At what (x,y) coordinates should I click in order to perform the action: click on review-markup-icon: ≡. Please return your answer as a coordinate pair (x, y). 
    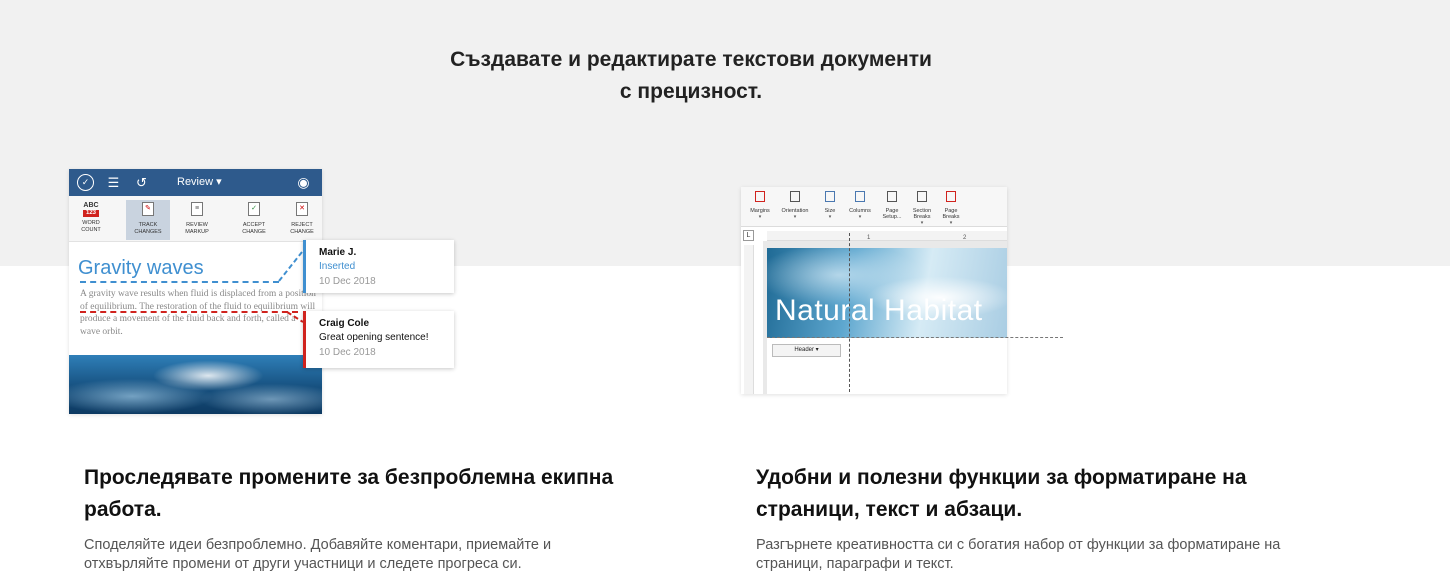
    Looking at the image, I should click on (197, 209).